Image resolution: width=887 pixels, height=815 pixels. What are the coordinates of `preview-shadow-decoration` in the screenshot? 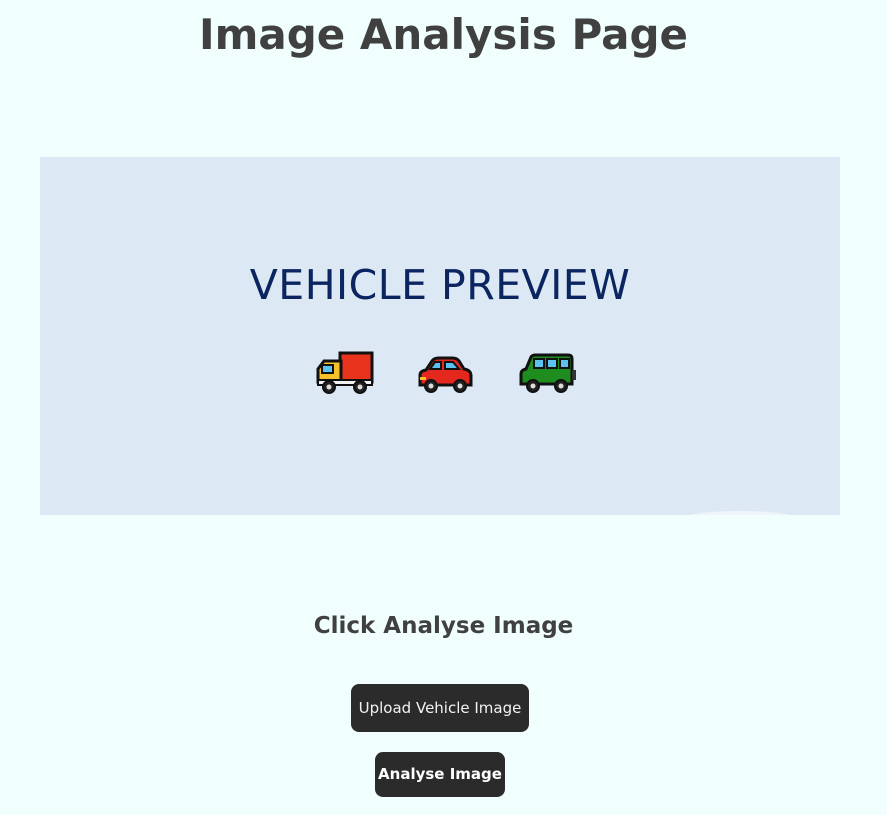 It's located at (740, 513).